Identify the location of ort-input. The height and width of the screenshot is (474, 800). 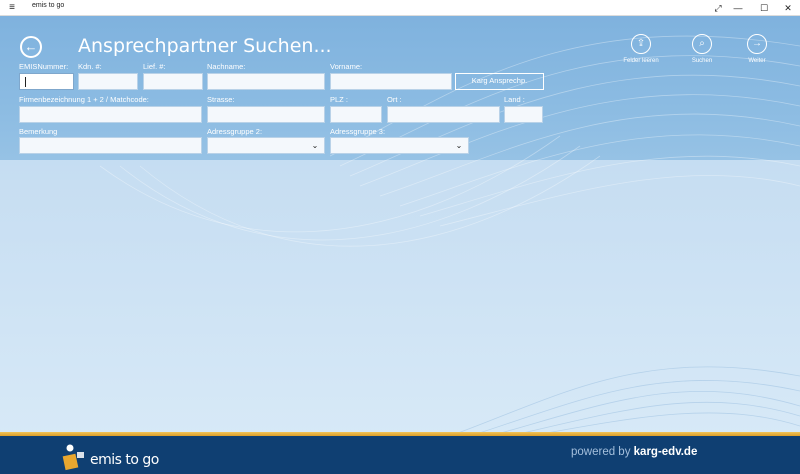
(443, 114).